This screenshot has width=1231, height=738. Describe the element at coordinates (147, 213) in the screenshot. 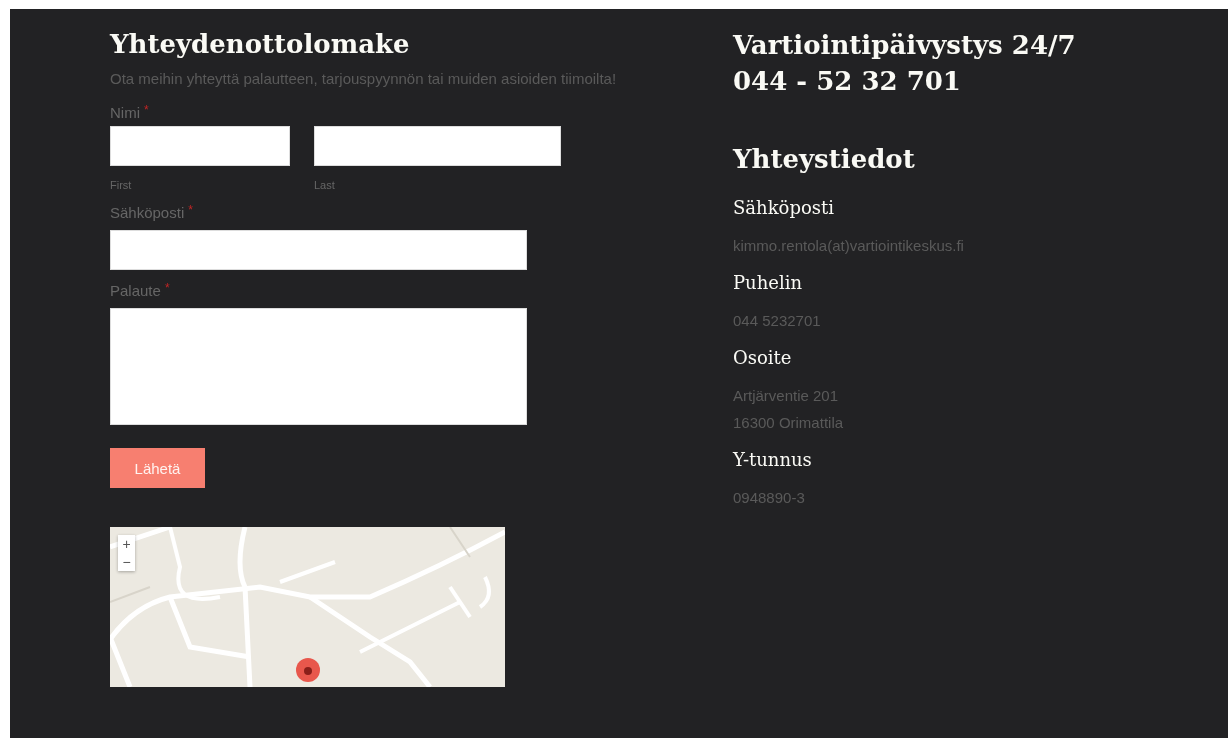

I see `field-label: Sähköposti` at that location.